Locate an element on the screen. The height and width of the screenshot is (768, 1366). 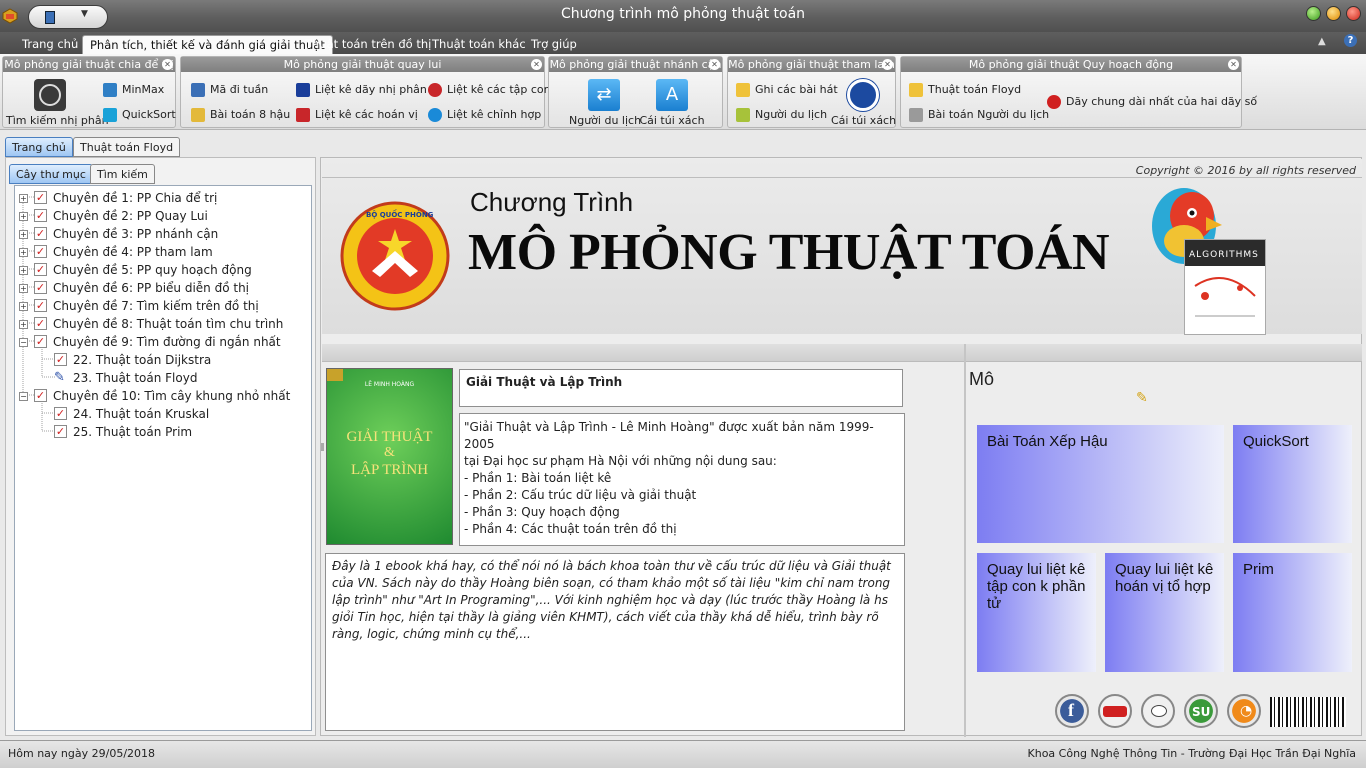
tab-tree: Cây thư mục is located at coordinates (51, 174).